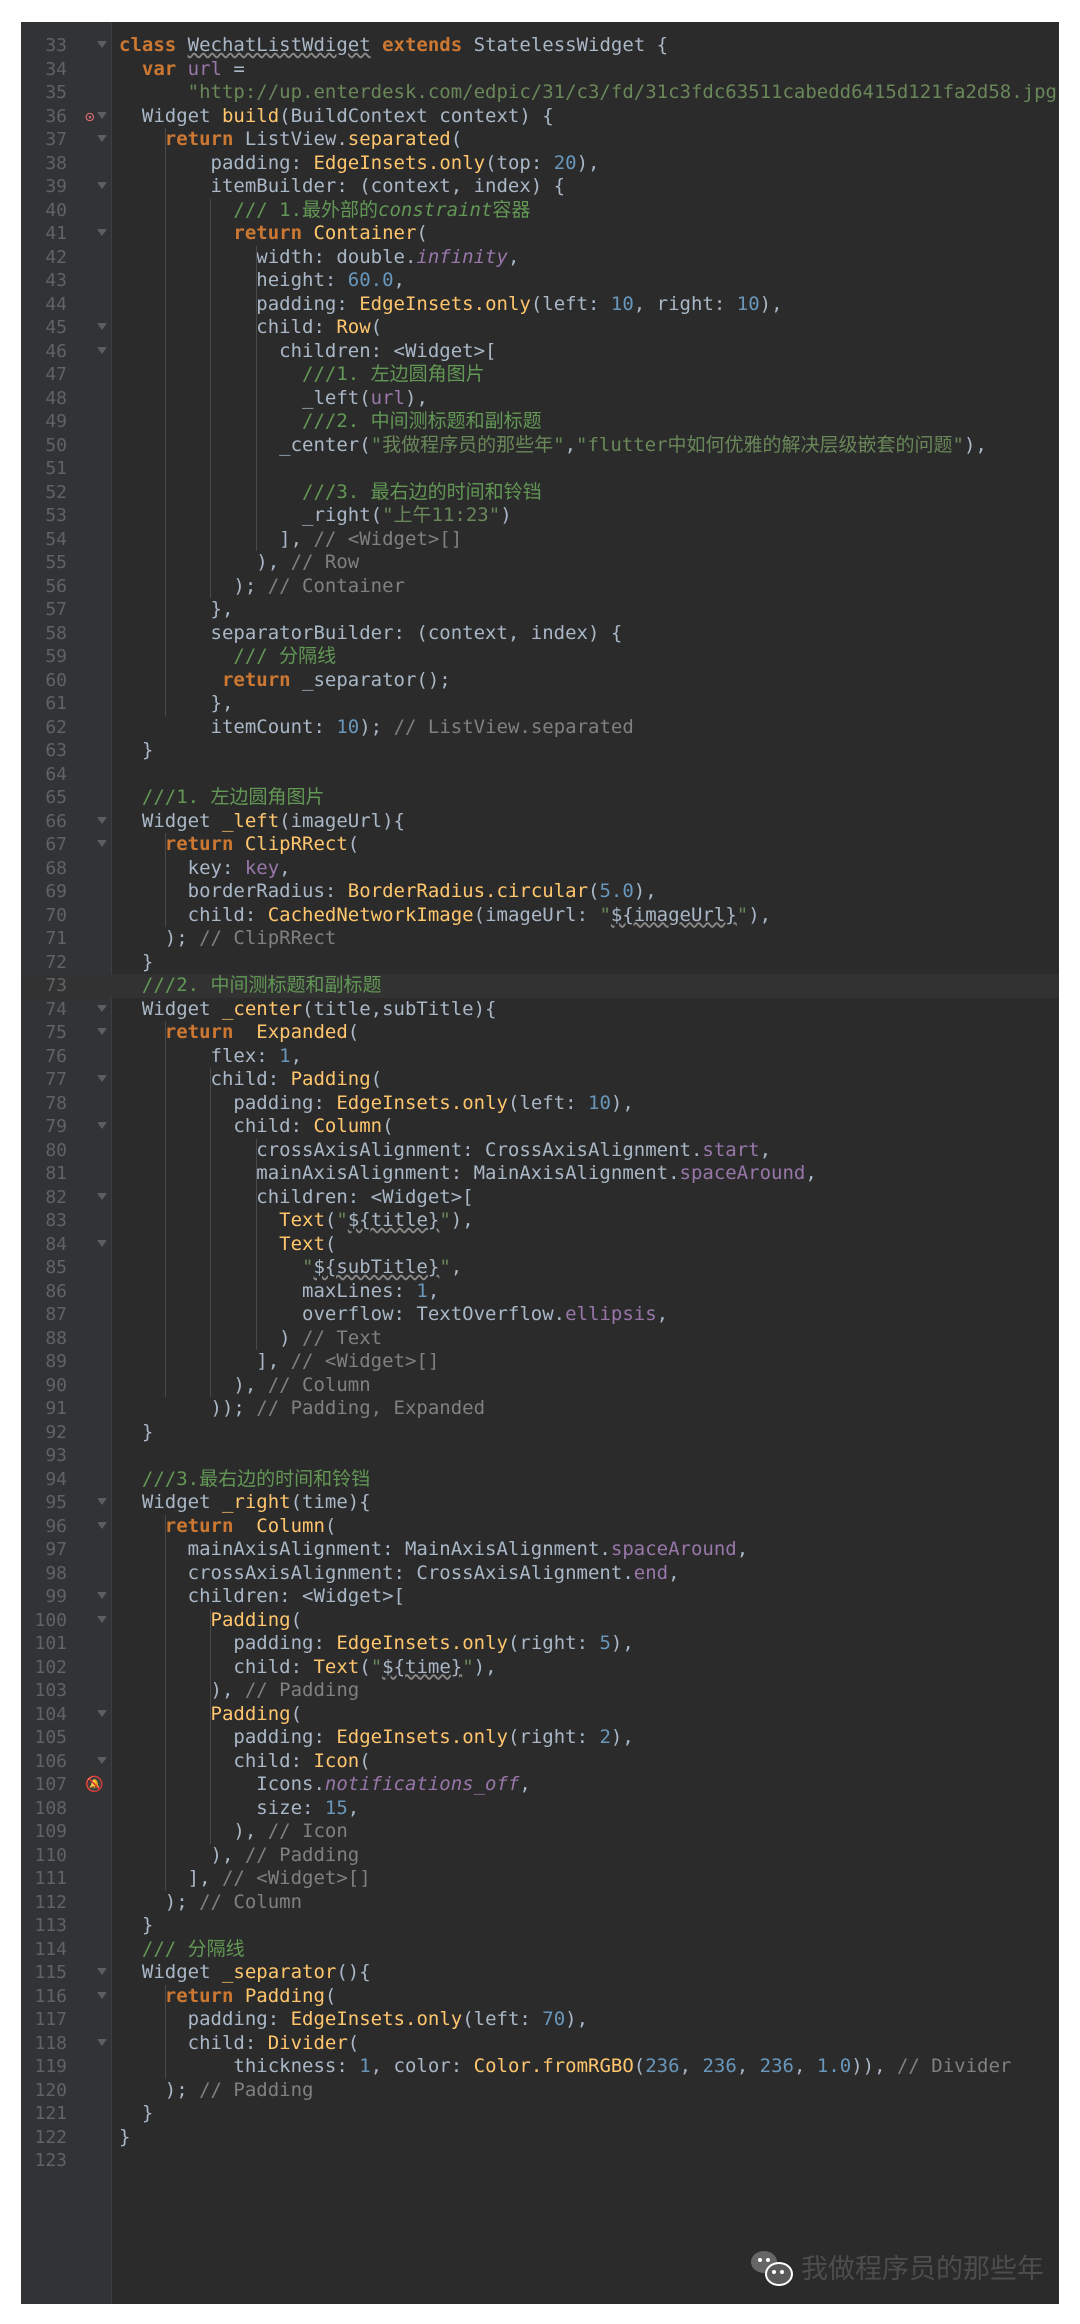  I want to click on code-line: 107 Icons.notifications_off,, so click(540, 1785).